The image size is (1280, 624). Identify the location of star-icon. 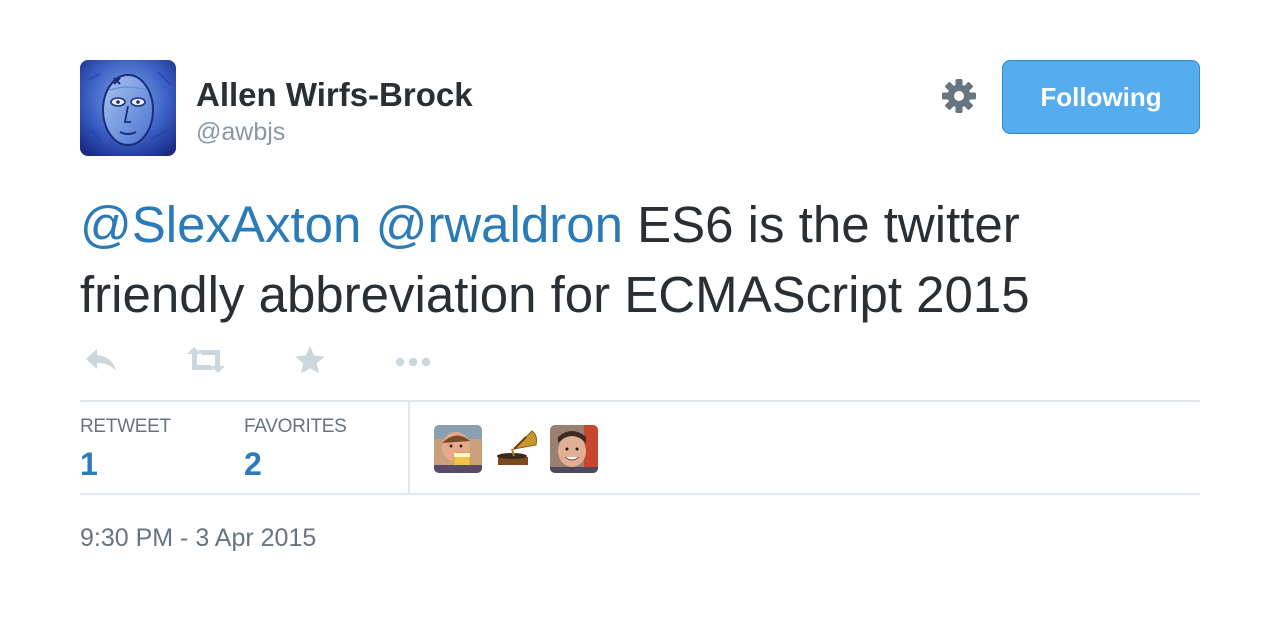
(310, 360).